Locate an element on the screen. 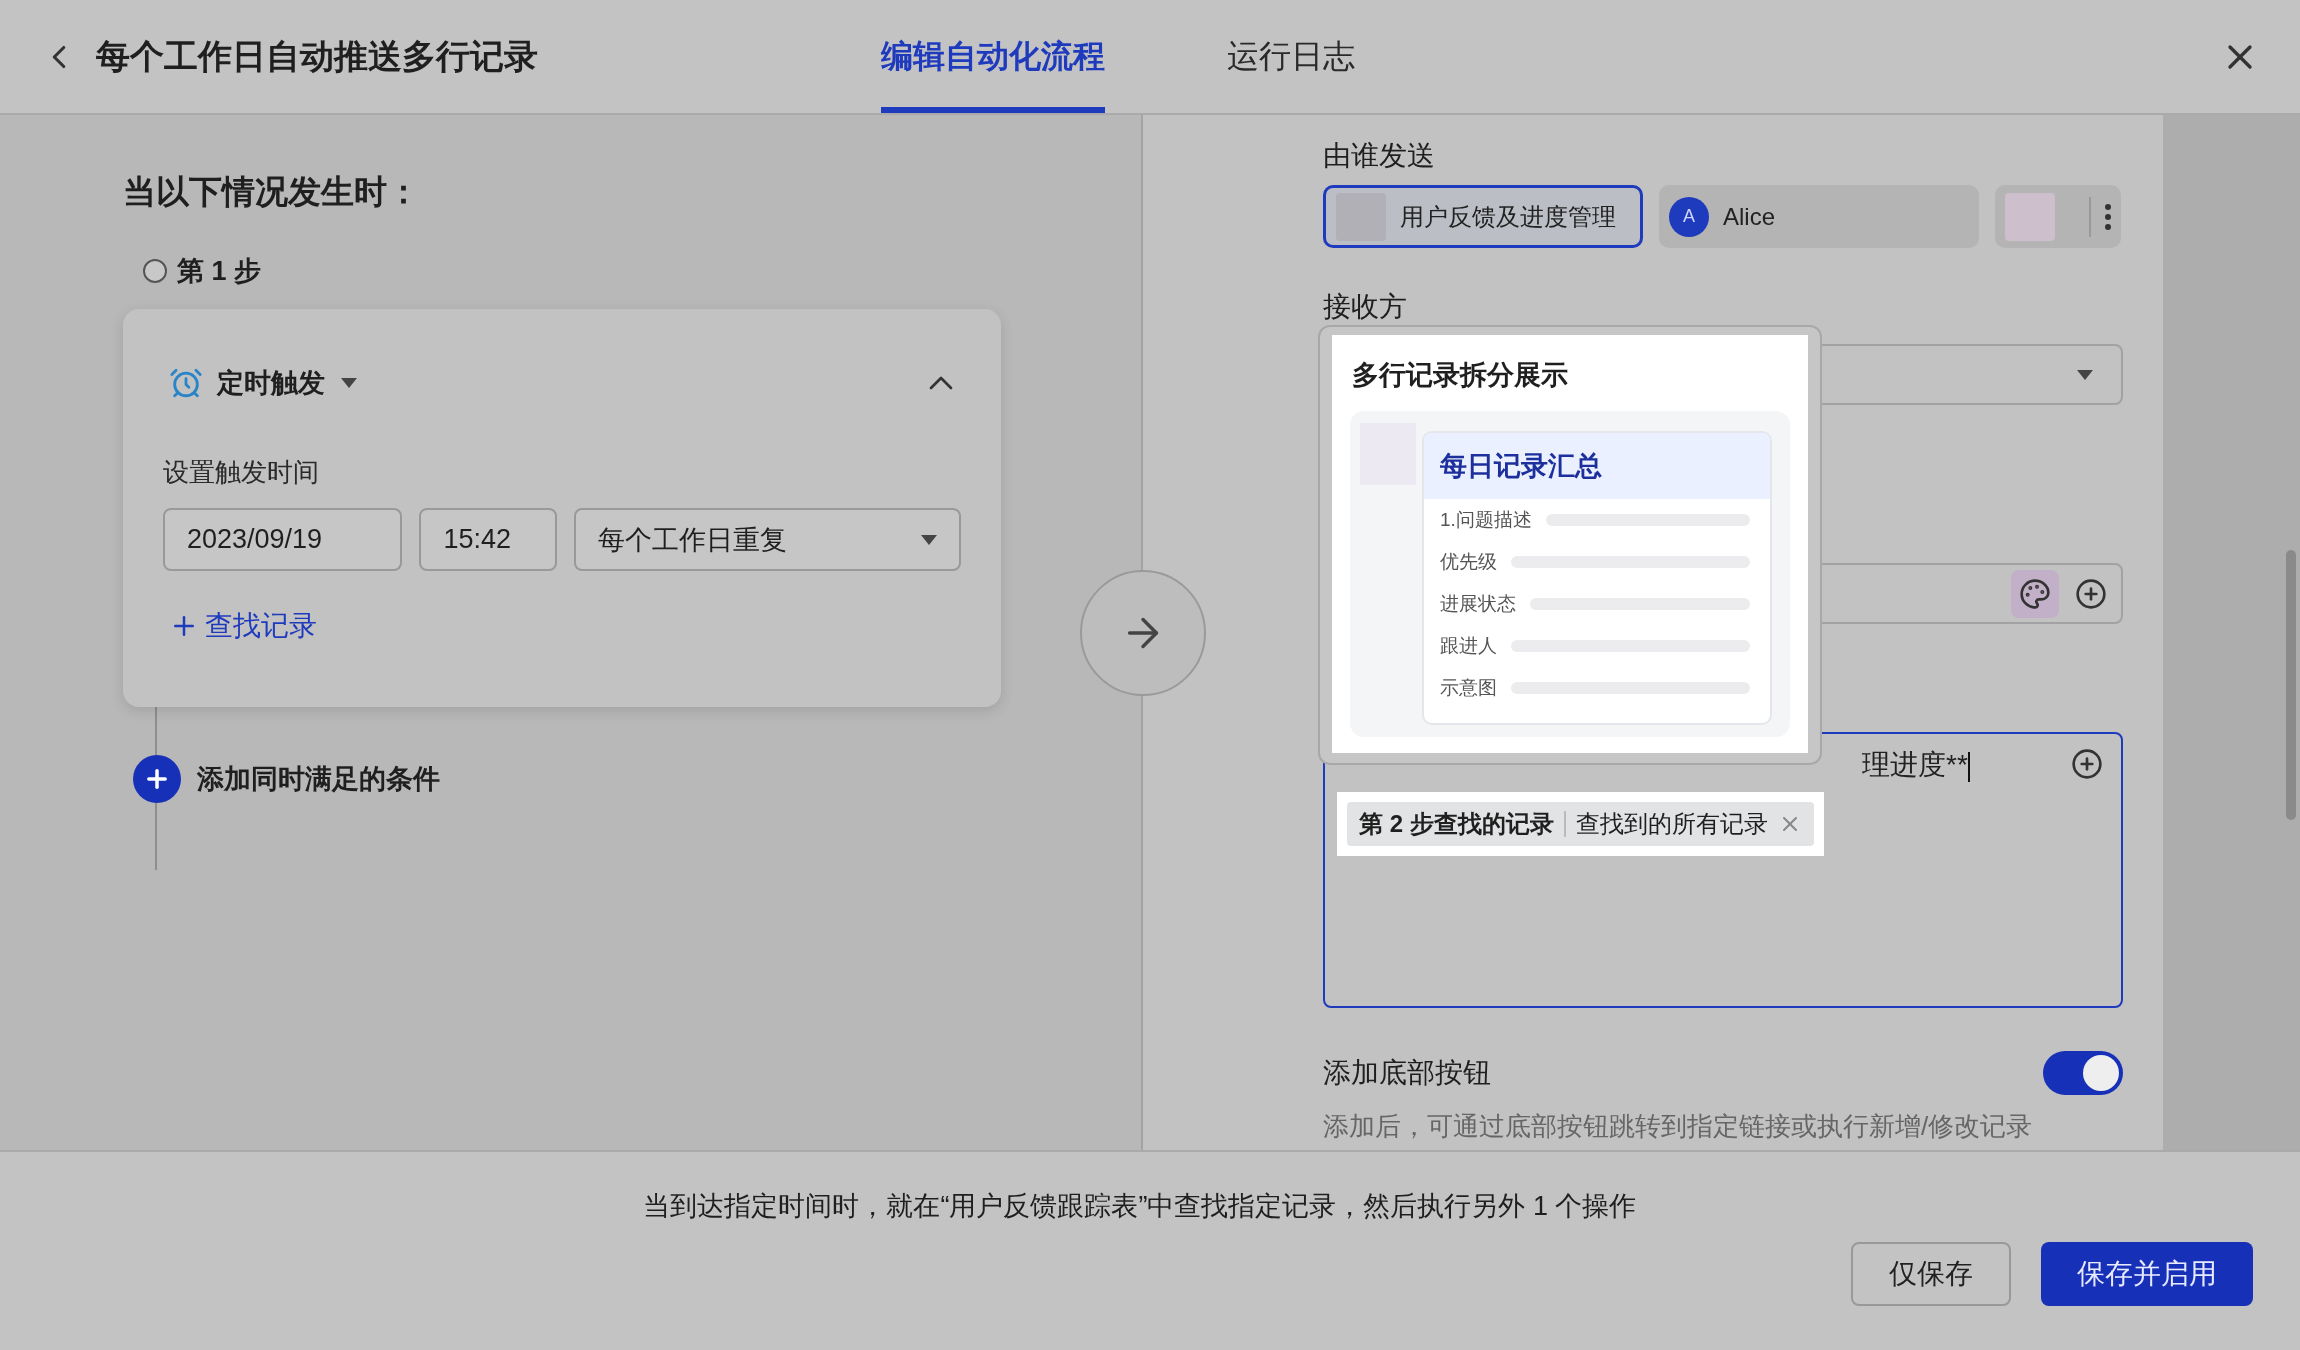  field-label: 1.问题描述 is located at coordinates (1486, 520).